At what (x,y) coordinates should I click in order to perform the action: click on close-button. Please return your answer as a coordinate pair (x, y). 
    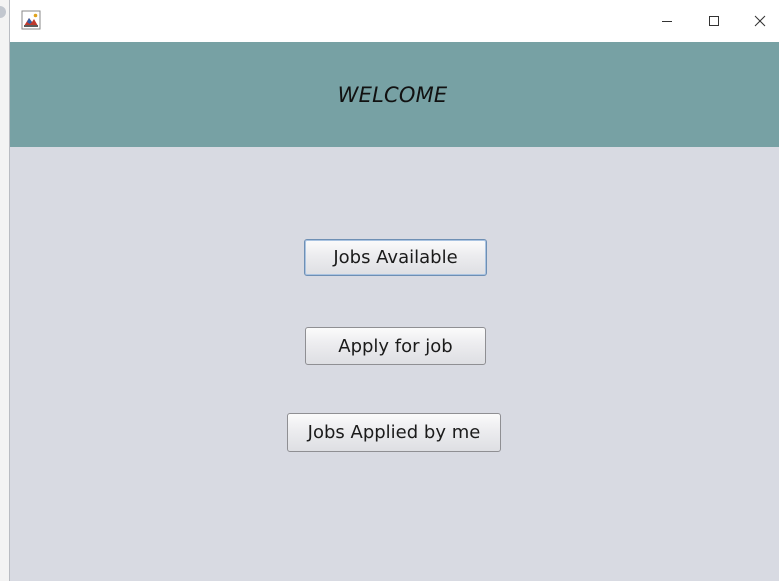
    Looking at the image, I should click on (758, 21).